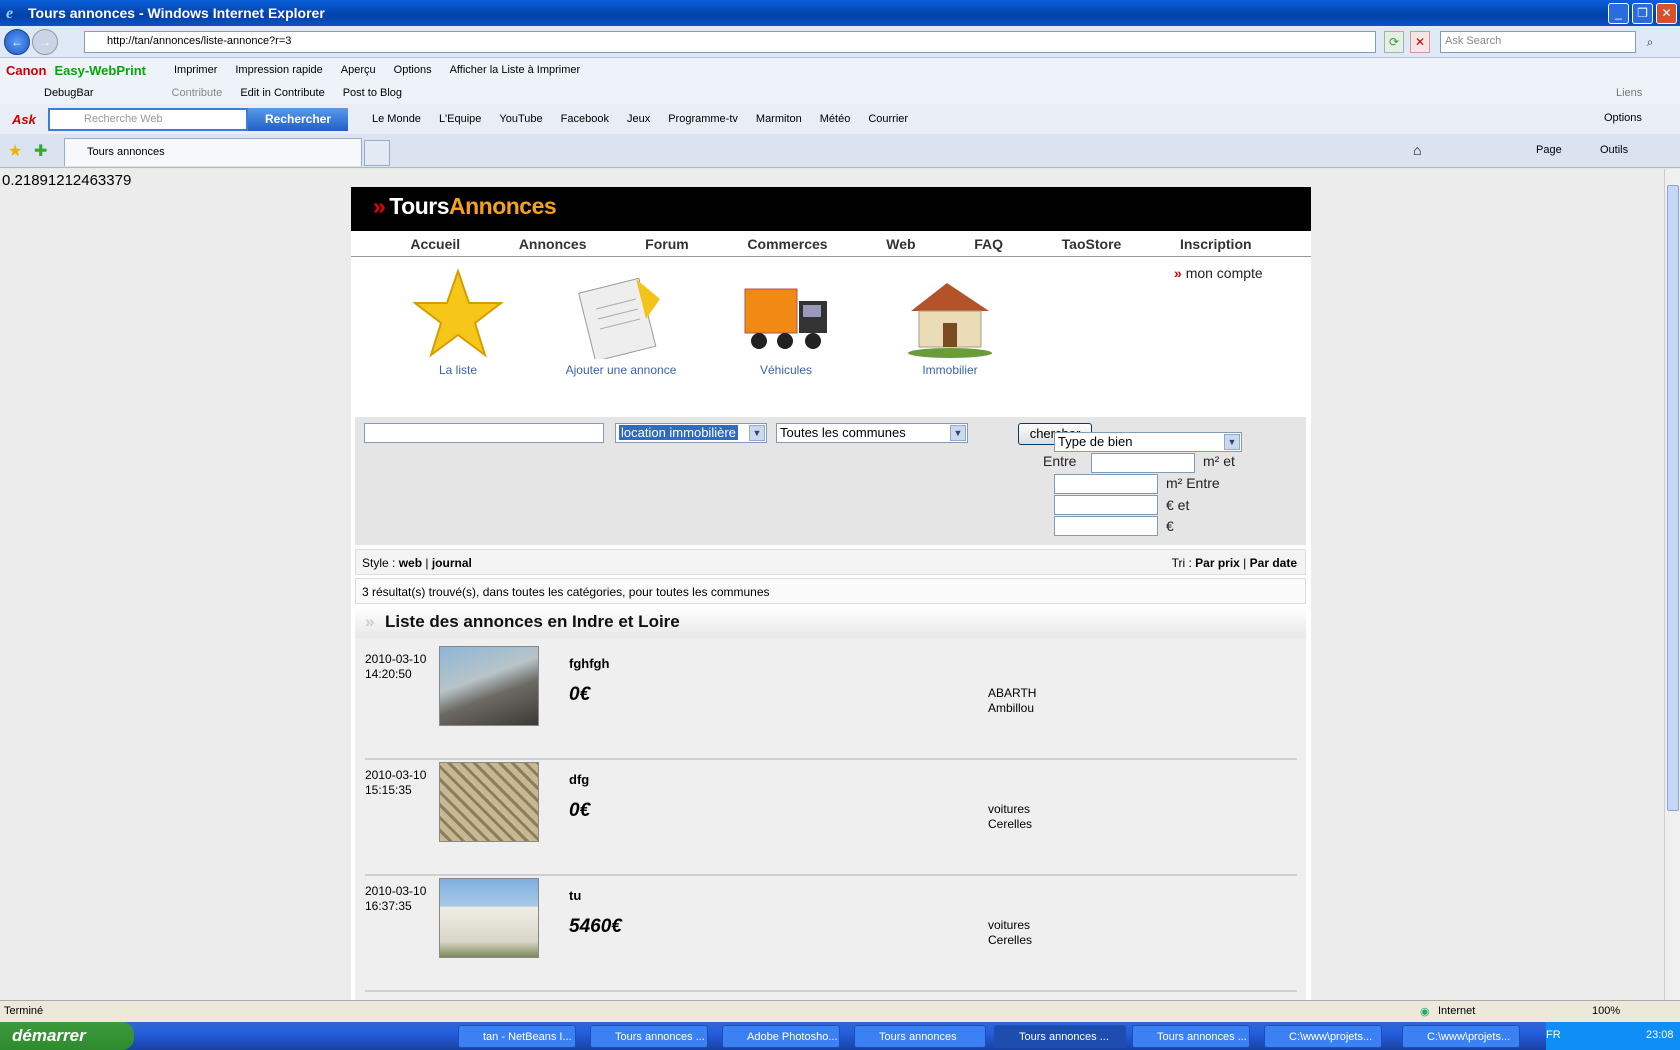 This screenshot has width=1680, height=1050. I want to click on nav-web: Web, so click(900, 243).